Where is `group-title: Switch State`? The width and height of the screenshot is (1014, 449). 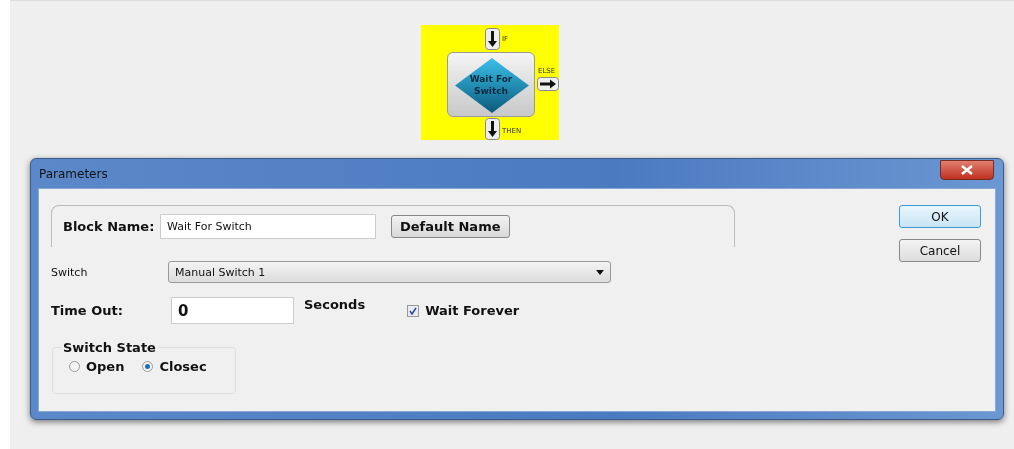
group-title: Switch State is located at coordinates (109, 347).